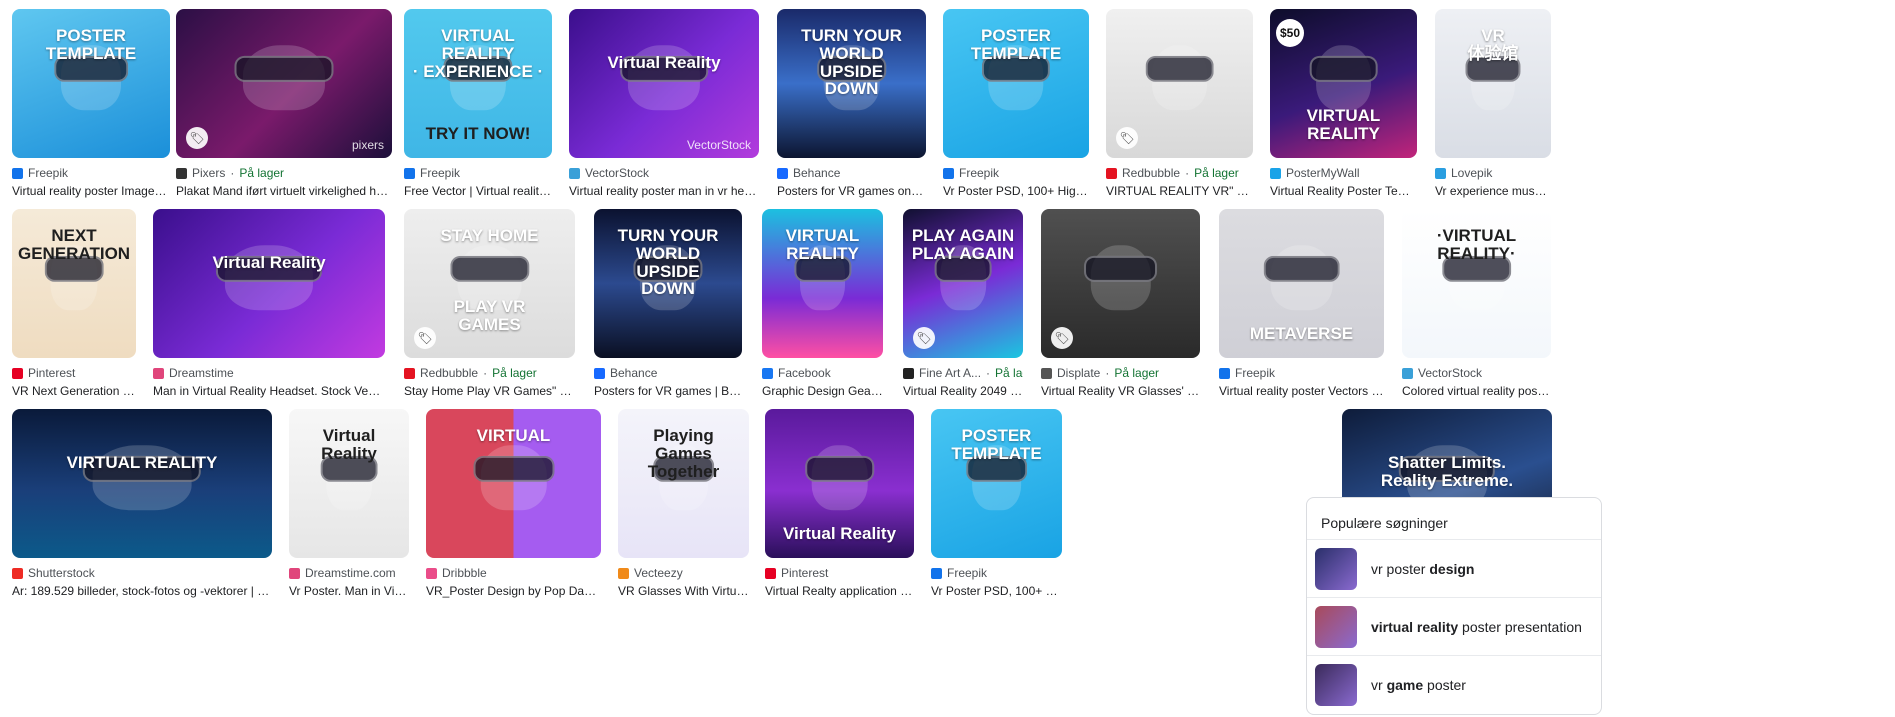 Image resolution: width=1895 pixels, height=717 pixels. I want to click on popular-search-item: vr game poster, so click(1454, 684).